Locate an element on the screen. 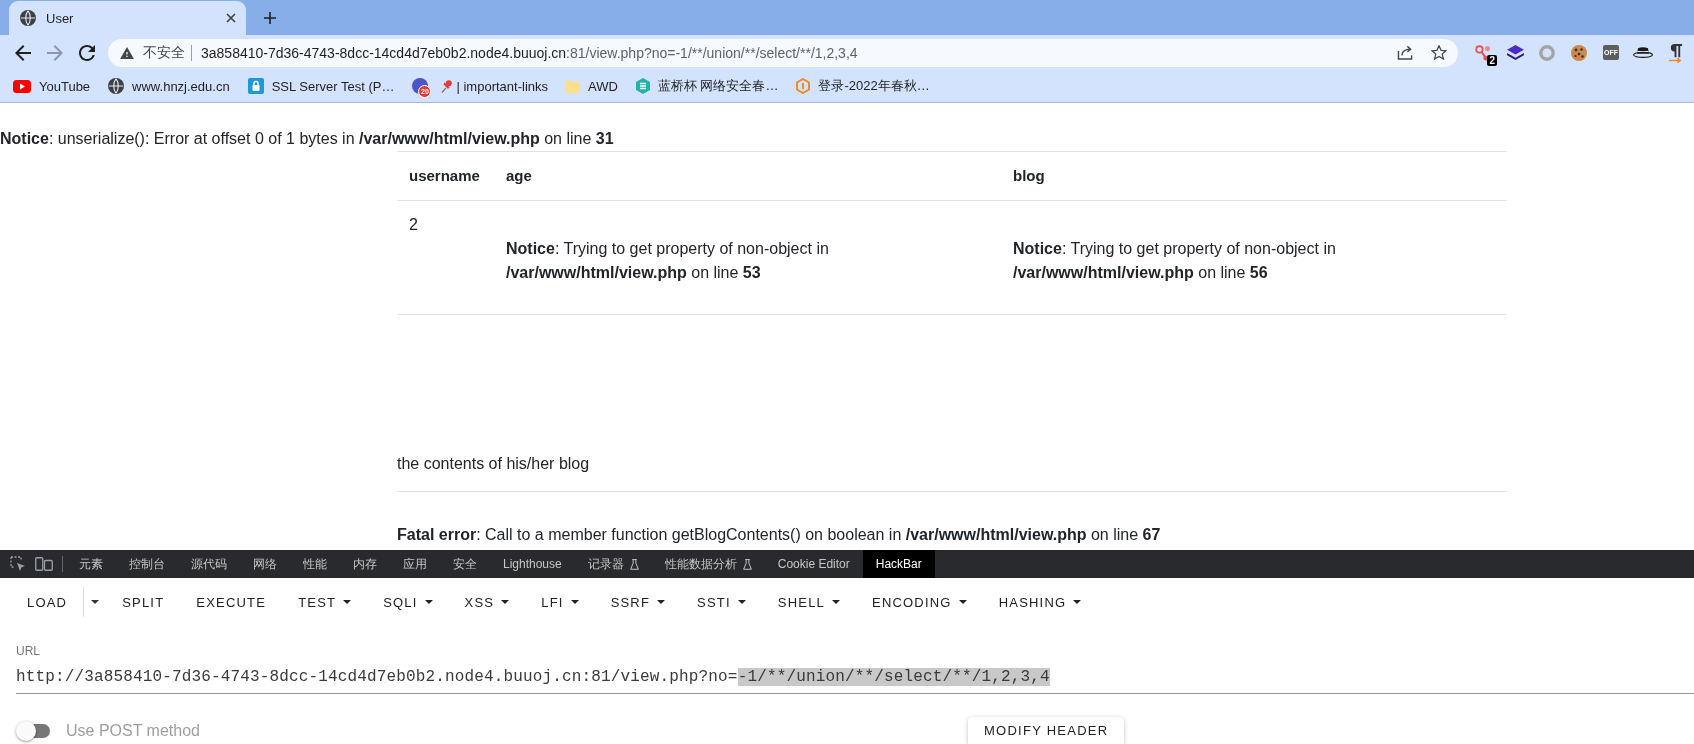 This screenshot has width=1694, height=744. devtools-tab: 网络 is located at coordinates (265, 564).